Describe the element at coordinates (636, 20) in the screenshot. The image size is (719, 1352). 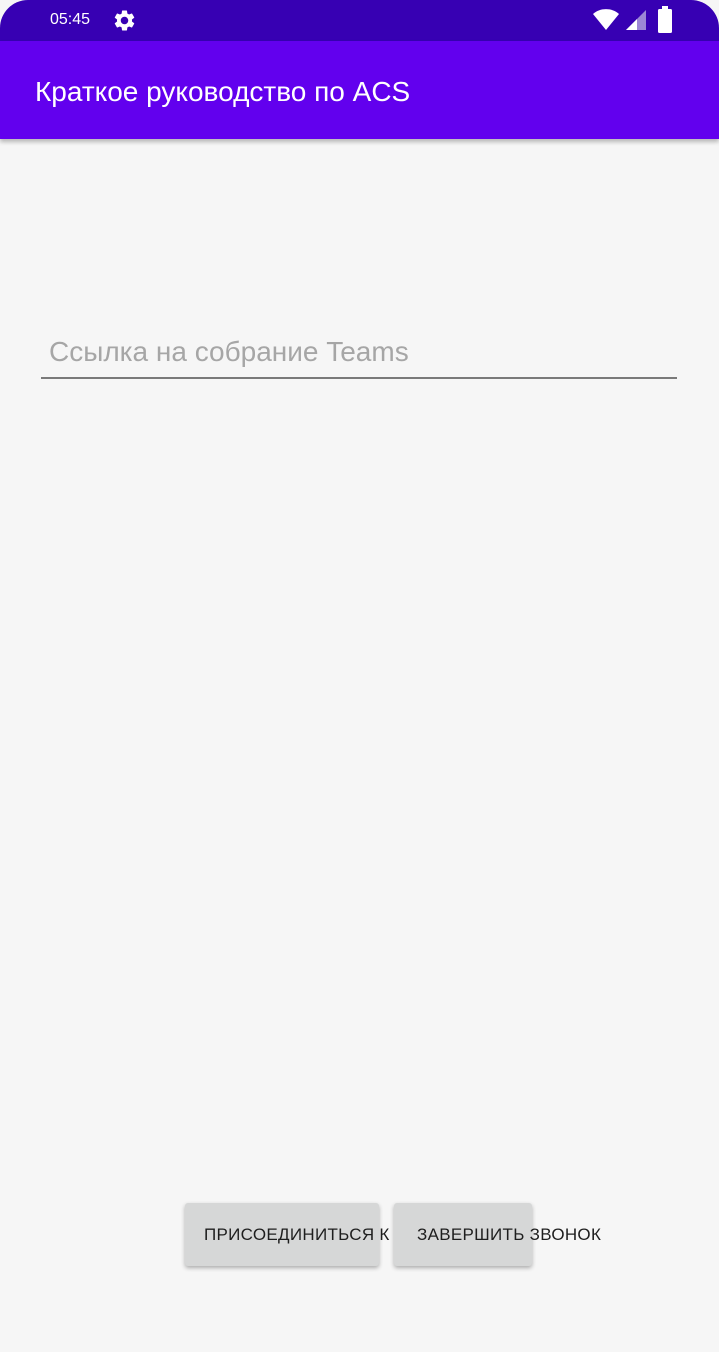
I see `cell-signal-icon` at that location.